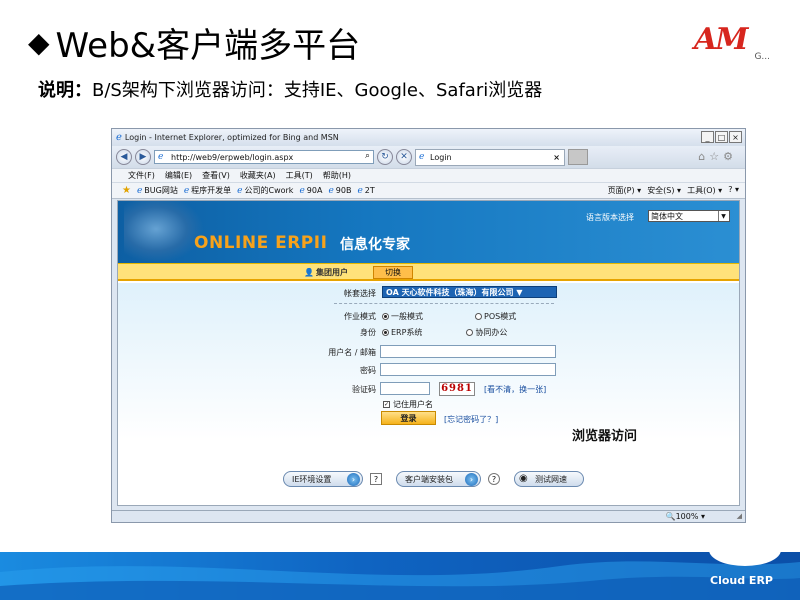  Describe the element at coordinates (369, 190) in the screenshot. I see `fav-label: 2T` at that location.